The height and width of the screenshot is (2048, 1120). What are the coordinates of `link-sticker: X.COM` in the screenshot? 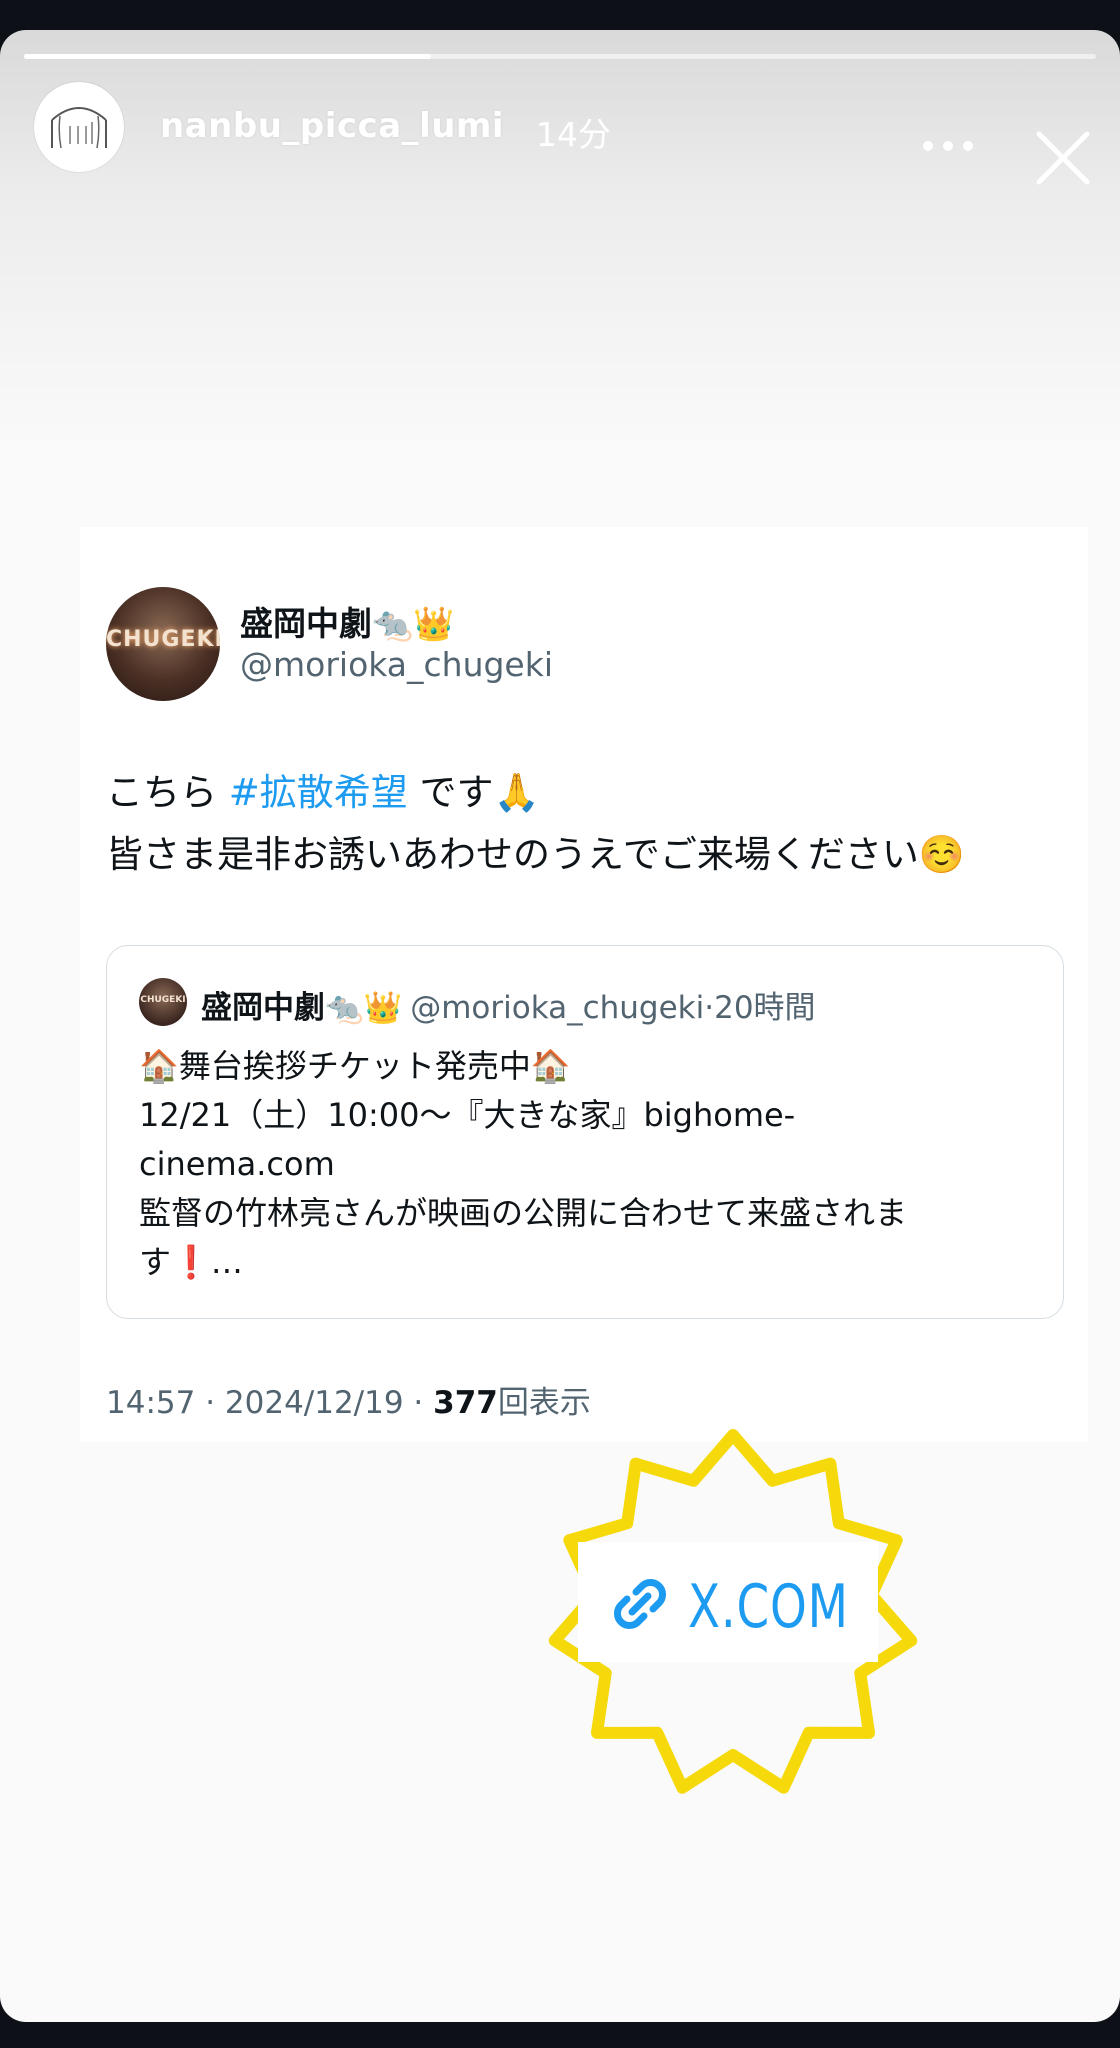 It's located at (733, 1615).